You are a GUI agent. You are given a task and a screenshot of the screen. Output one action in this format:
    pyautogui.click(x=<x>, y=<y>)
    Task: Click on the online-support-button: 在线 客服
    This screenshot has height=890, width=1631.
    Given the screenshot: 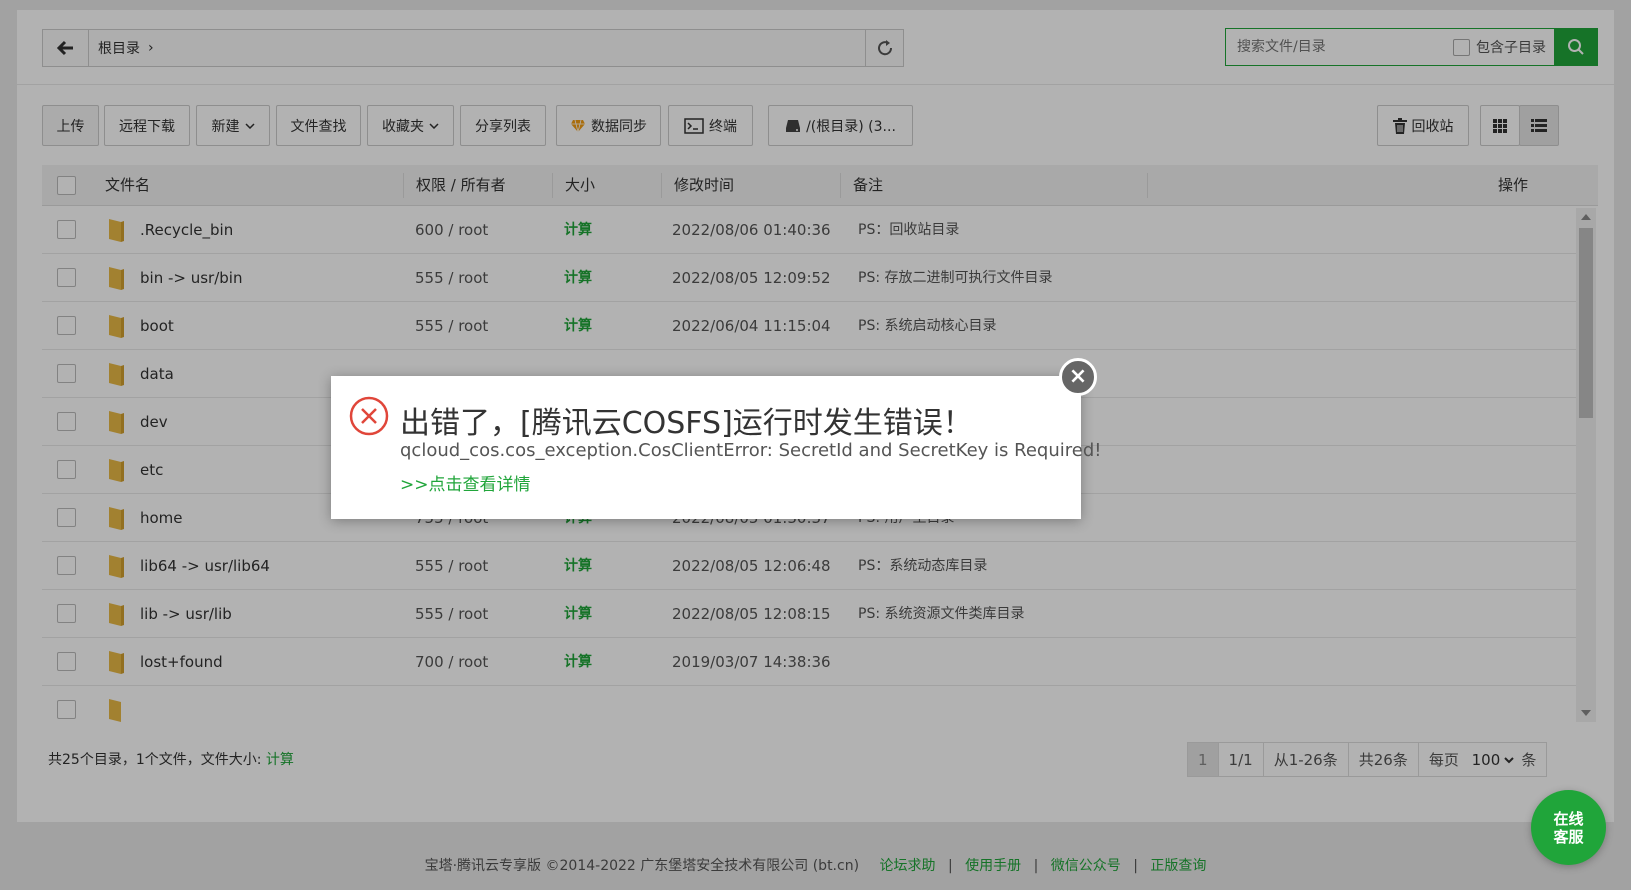 What is the action you would take?
    pyautogui.click(x=1568, y=827)
    